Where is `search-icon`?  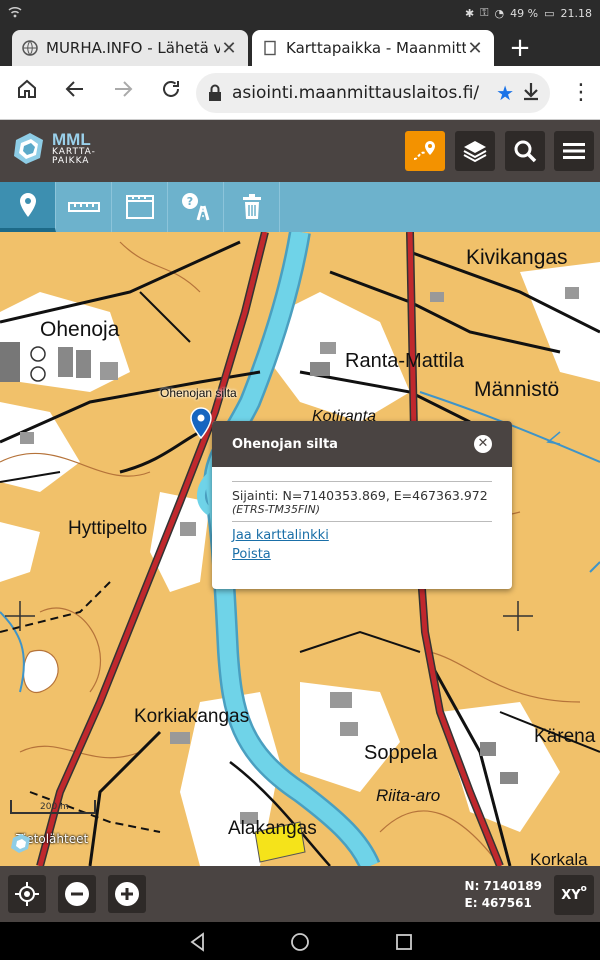
search-icon is located at coordinates (525, 151).